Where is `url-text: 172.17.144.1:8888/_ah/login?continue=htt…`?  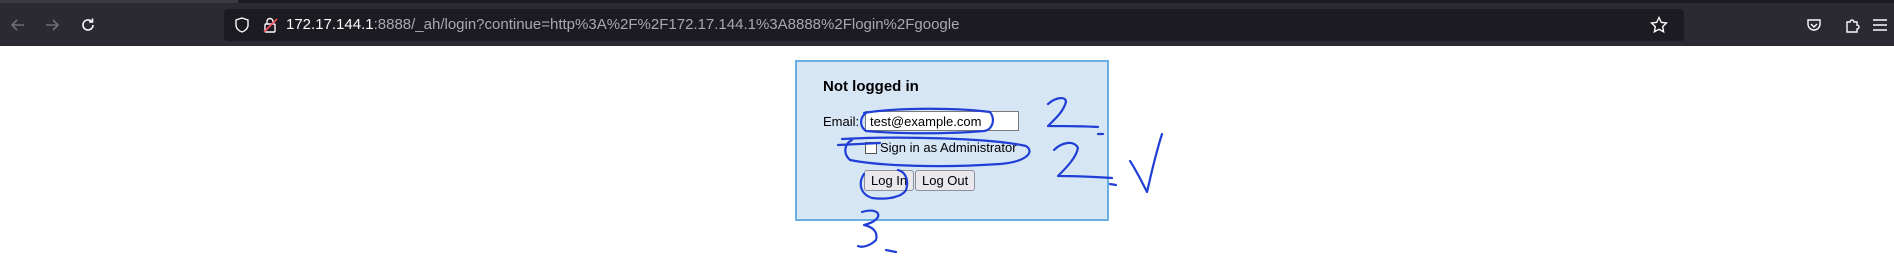 url-text: 172.17.144.1:8888/_ah/login?continue=htt… is located at coordinates (622, 25).